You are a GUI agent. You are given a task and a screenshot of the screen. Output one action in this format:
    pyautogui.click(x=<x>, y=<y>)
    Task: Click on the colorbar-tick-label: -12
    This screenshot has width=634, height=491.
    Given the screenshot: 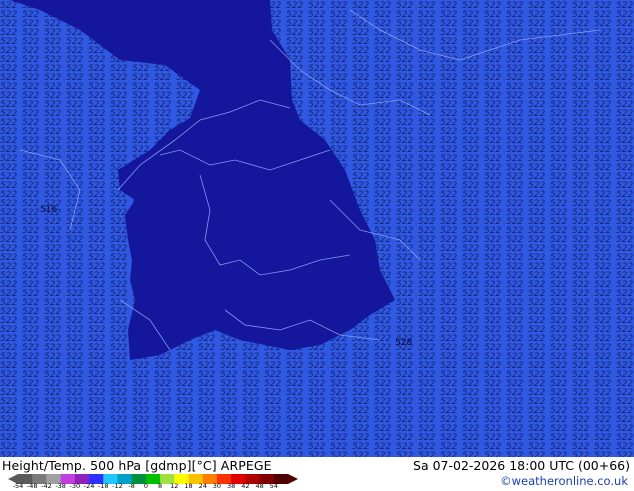 What is the action you would take?
    pyautogui.click(x=117, y=486)
    